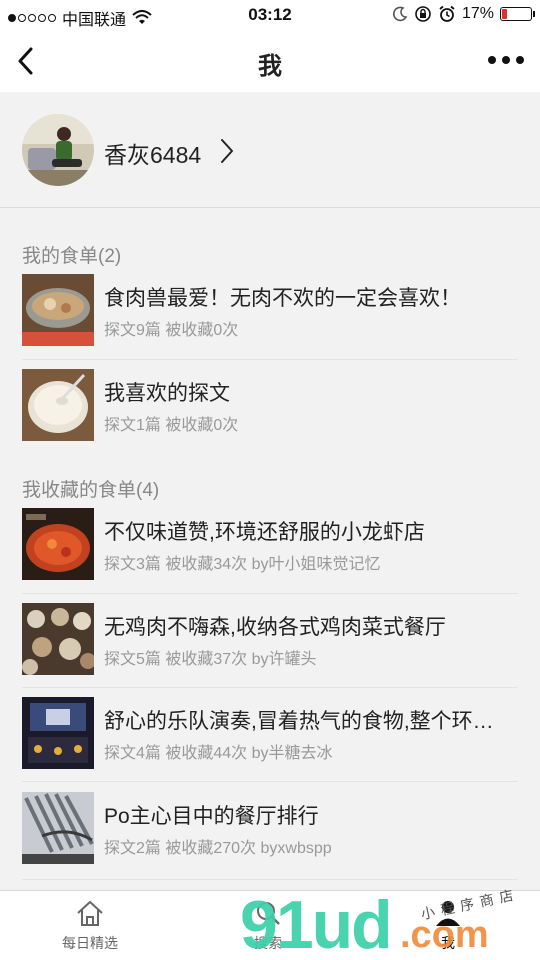 The height and width of the screenshot is (960, 540). I want to click on list-item: 不仅味道赞,环境还舒服的小龙虾店 探文3篇 被收藏34次 by叶小姐味觉记忆, so click(270, 555).